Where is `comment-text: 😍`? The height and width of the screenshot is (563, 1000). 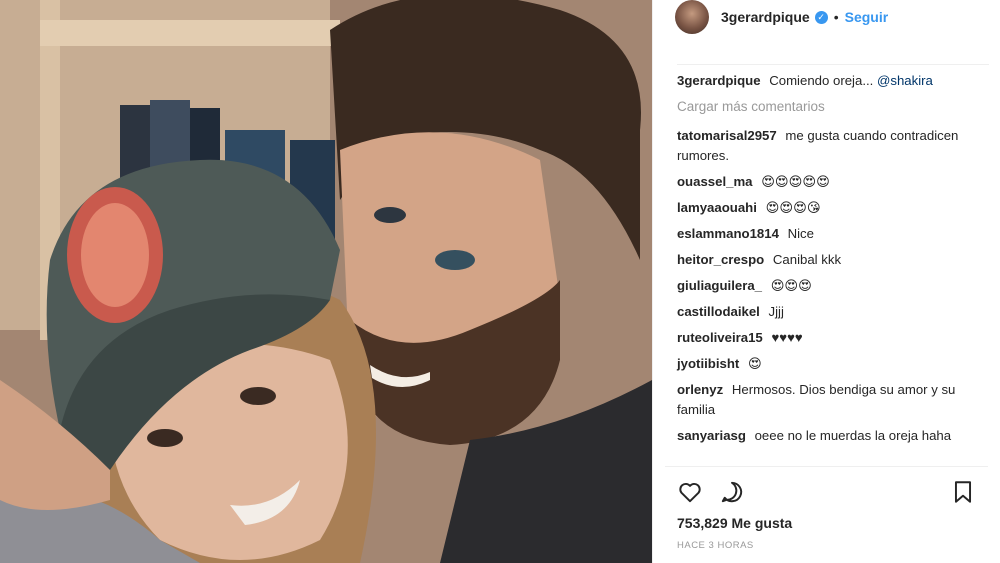
comment-text: 😍 is located at coordinates (754, 363).